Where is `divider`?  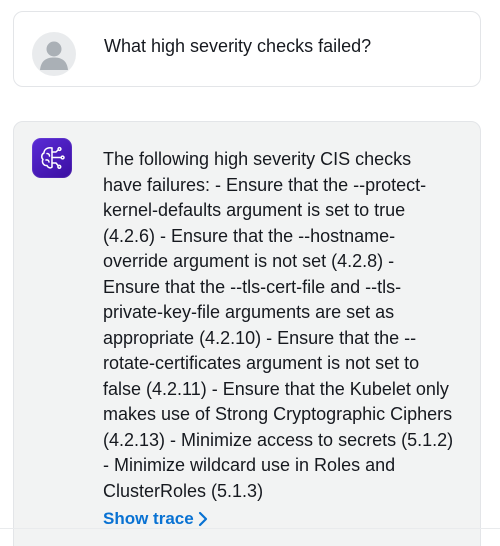 divider is located at coordinates (250, 528).